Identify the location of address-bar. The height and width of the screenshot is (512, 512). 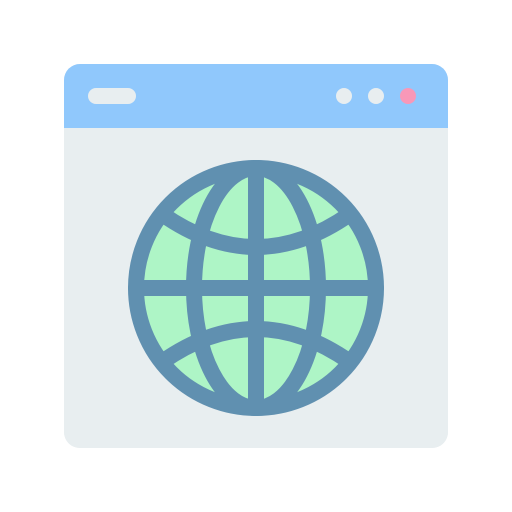
(112, 96).